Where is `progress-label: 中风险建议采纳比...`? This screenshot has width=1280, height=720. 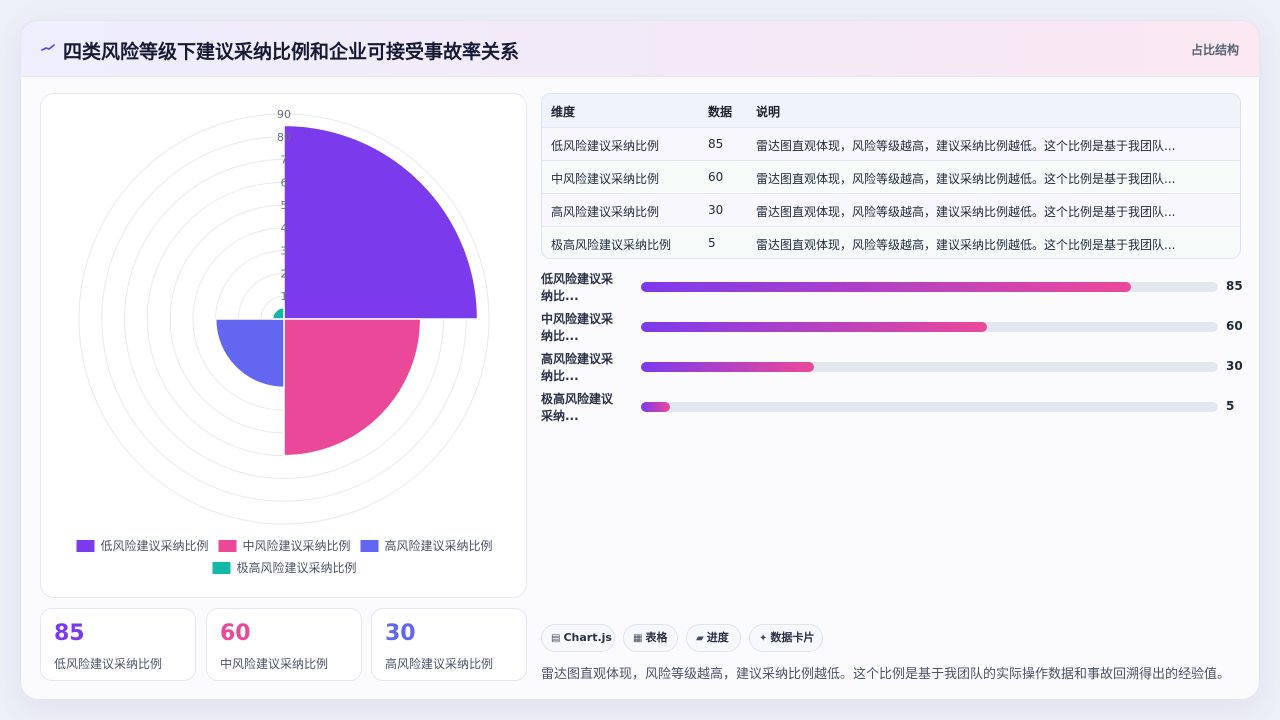 progress-label: 中风险建议采纳比... is located at coordinates (577, 327).